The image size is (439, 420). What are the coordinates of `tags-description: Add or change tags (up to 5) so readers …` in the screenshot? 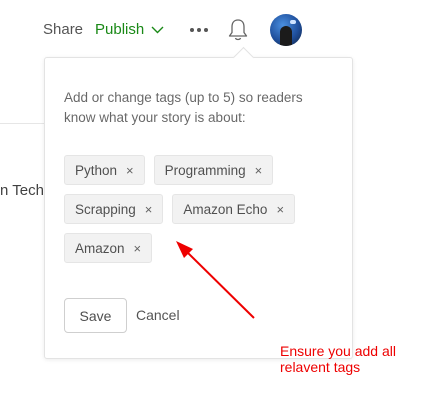 It's located at (183, 107).